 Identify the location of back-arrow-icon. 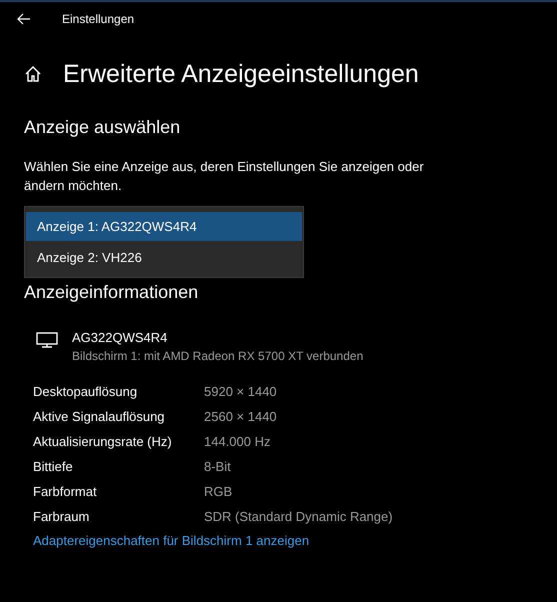
(24, 18).